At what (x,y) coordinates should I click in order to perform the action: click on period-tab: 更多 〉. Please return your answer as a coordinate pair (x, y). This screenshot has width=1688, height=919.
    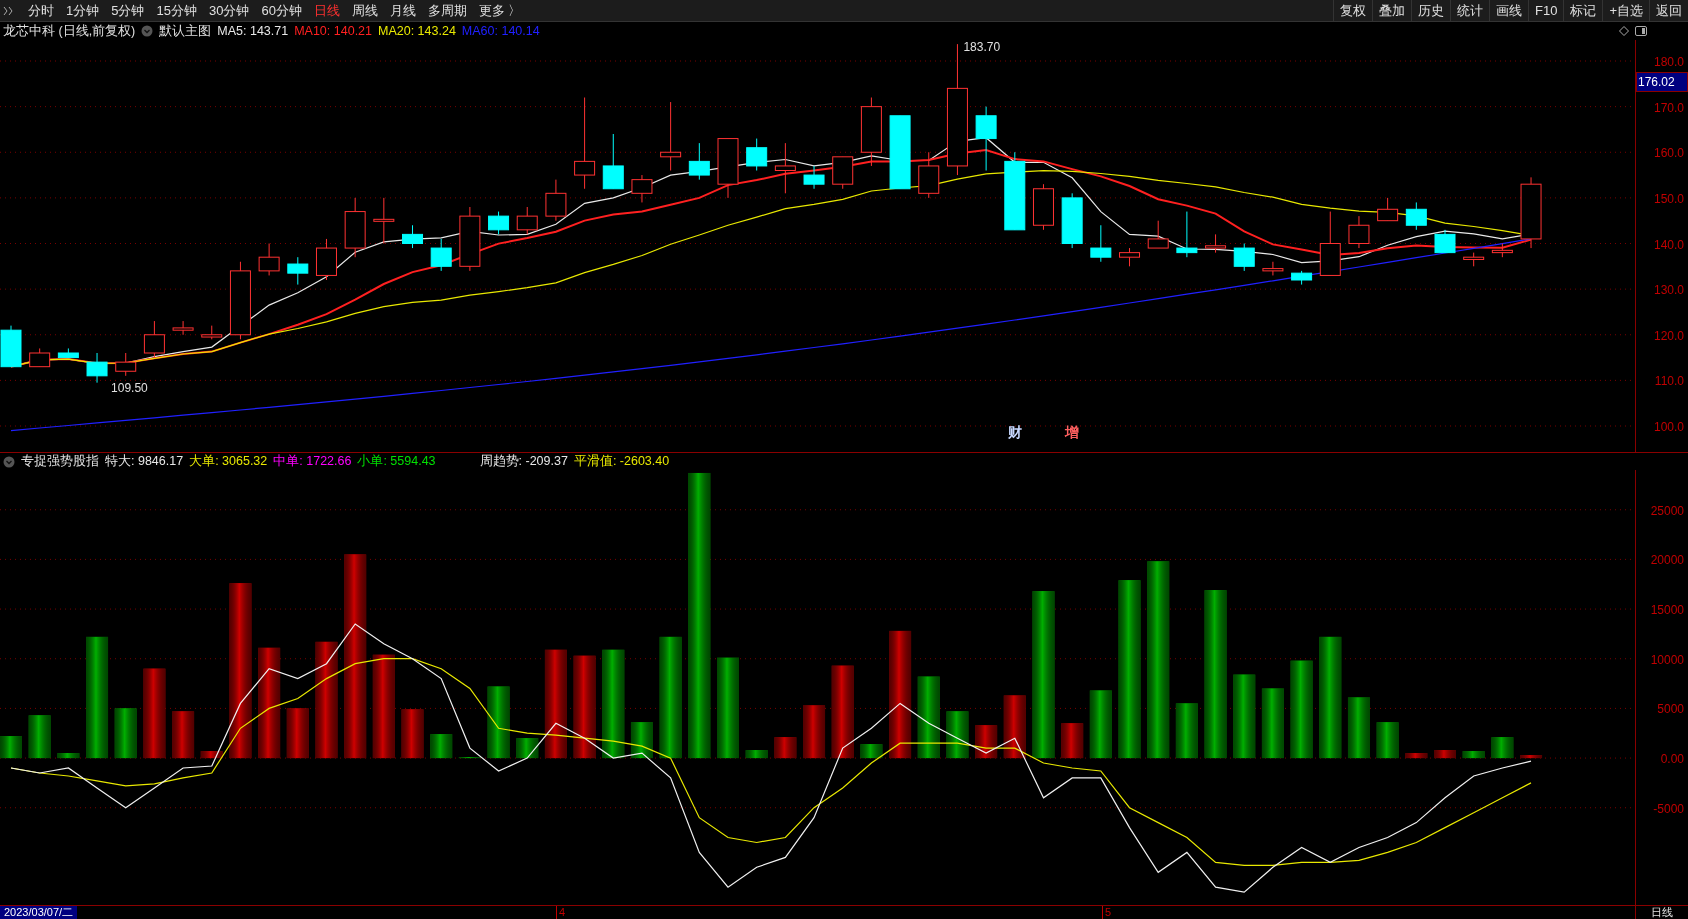
    Looking at the image, I should click on (500, 10).